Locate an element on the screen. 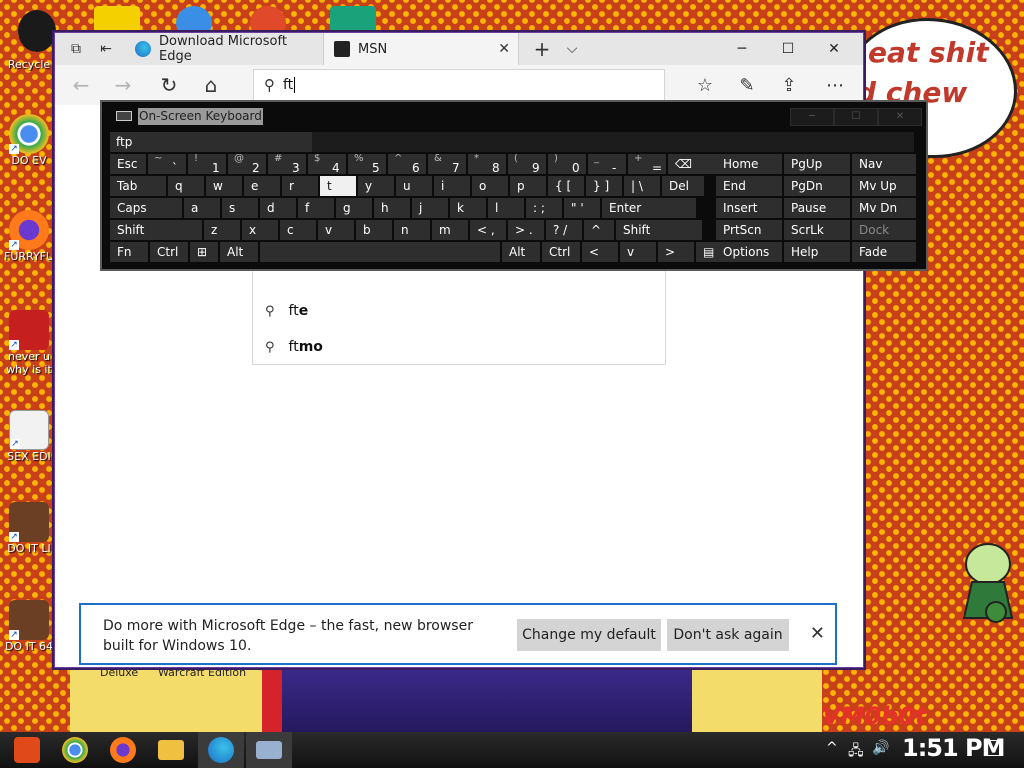  chevron-down-icon: ⌵ is located at coordinates (572, 49).